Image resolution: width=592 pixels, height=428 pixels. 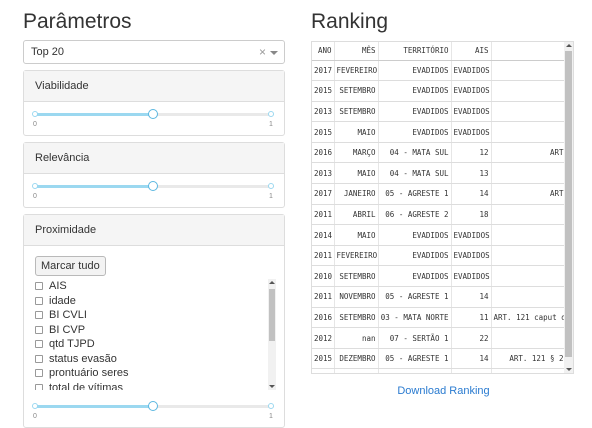 I want to click on clear-icon: ×, so click(x=262, y=52).